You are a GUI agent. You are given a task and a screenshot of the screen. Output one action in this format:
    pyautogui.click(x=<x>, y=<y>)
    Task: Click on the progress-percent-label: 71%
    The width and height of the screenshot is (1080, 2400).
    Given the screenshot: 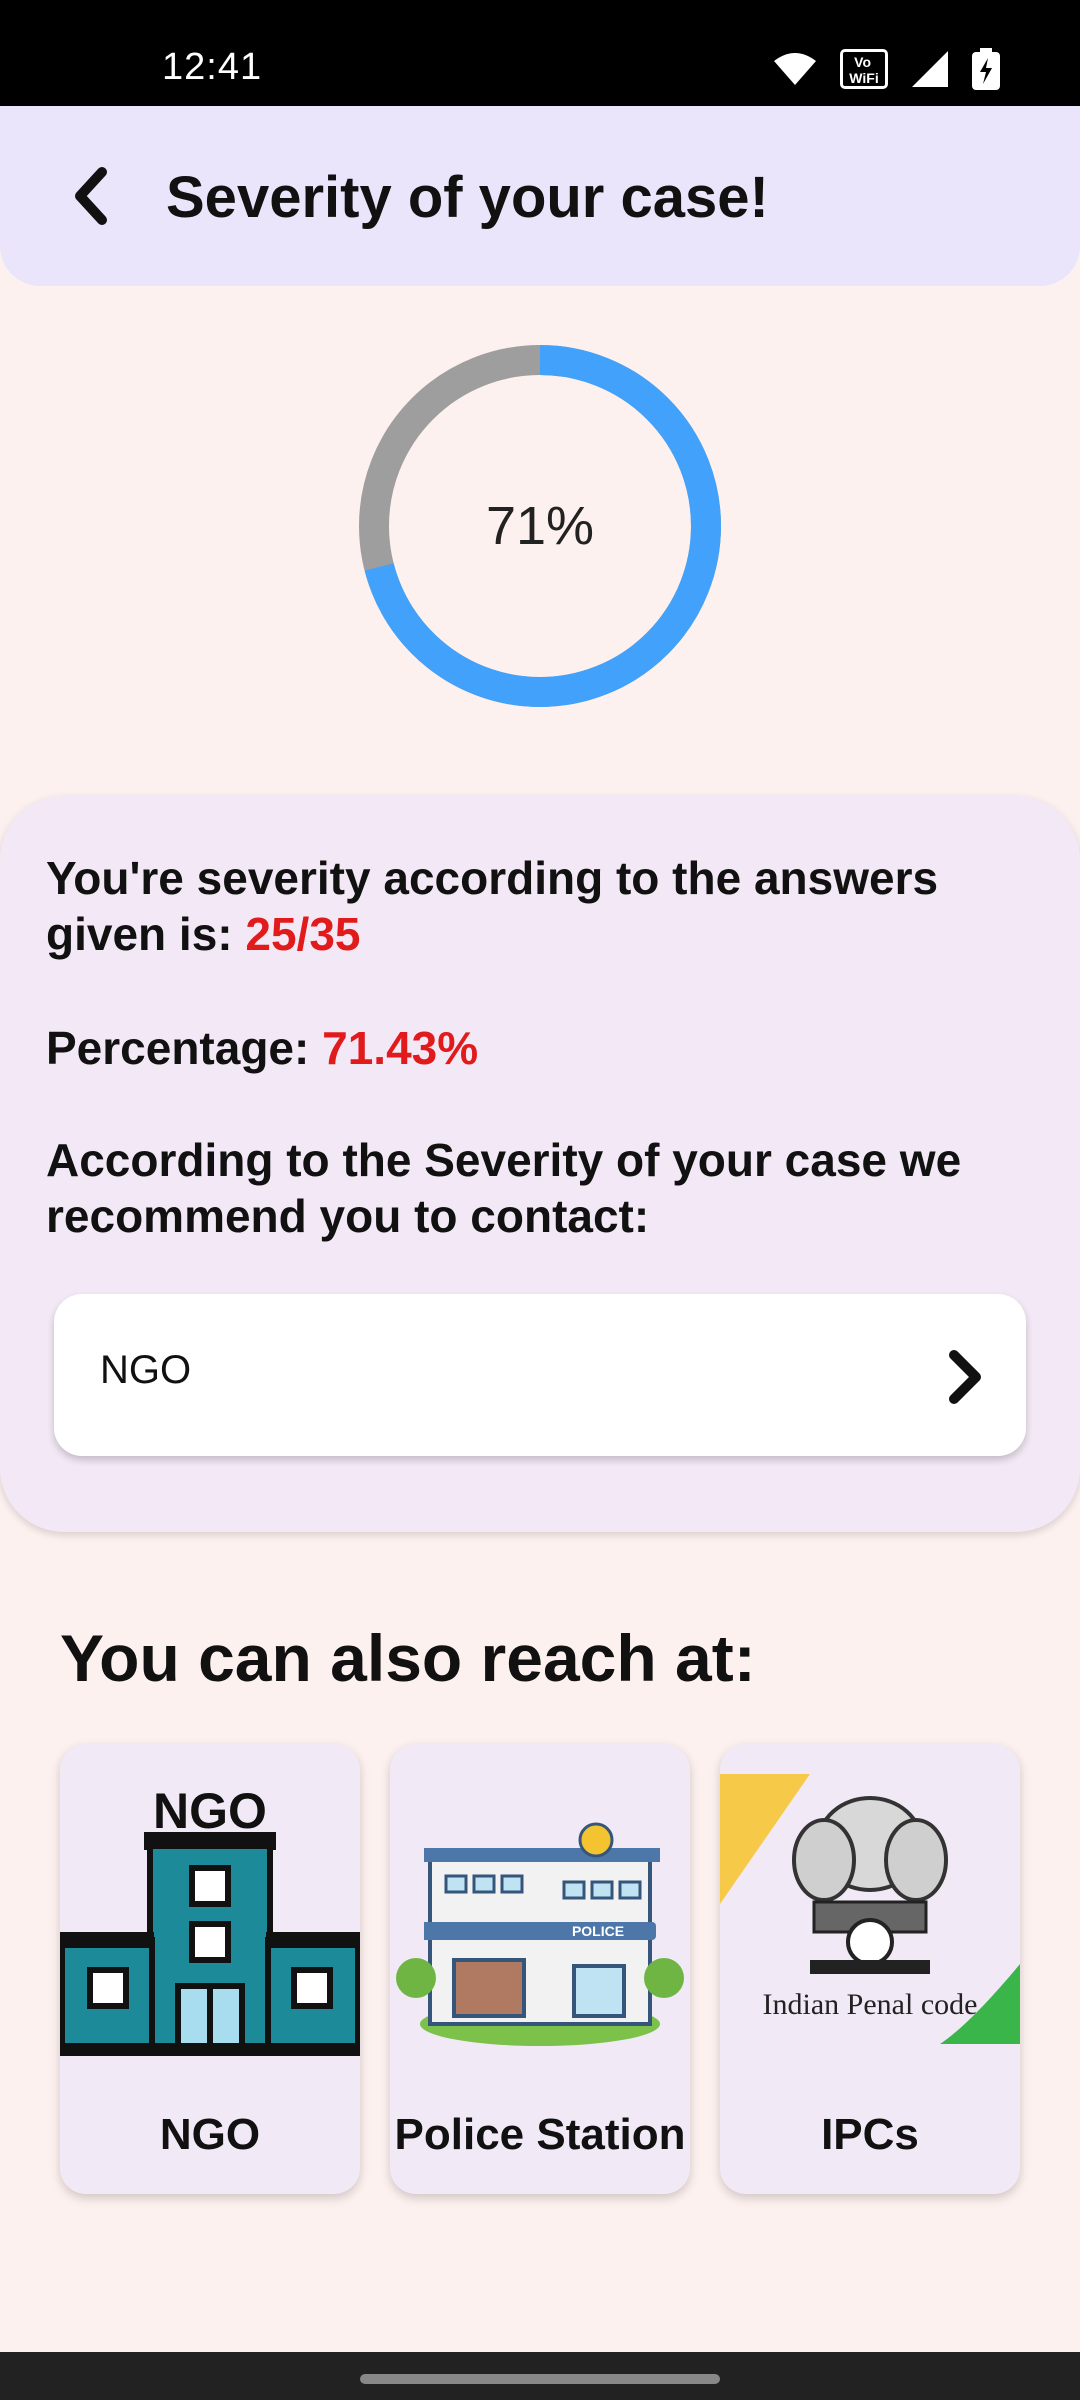 What is the action you would take?
    pyautogui.click(x=540, y=526)
    